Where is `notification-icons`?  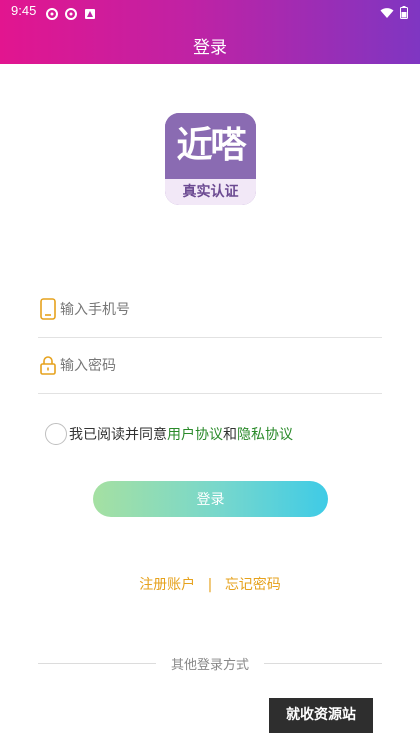 notification-icons is located at coordinates (71, 12).